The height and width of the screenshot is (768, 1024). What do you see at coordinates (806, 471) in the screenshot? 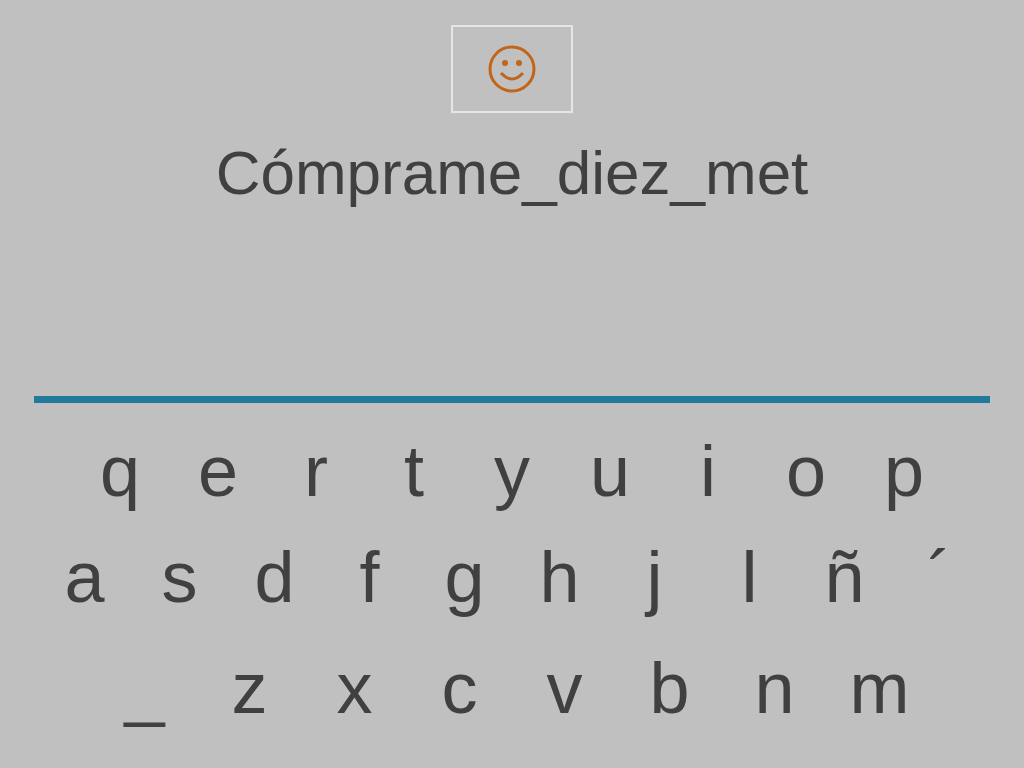
I see `letter-key: o` at bounding box center [806, 471].